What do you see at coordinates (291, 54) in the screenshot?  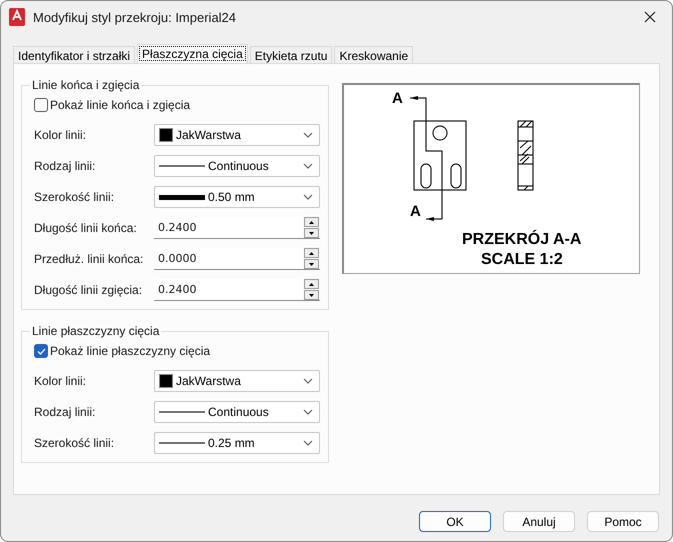 I see `tab: Etykieta rzutu` at bounding box center [291, 54].